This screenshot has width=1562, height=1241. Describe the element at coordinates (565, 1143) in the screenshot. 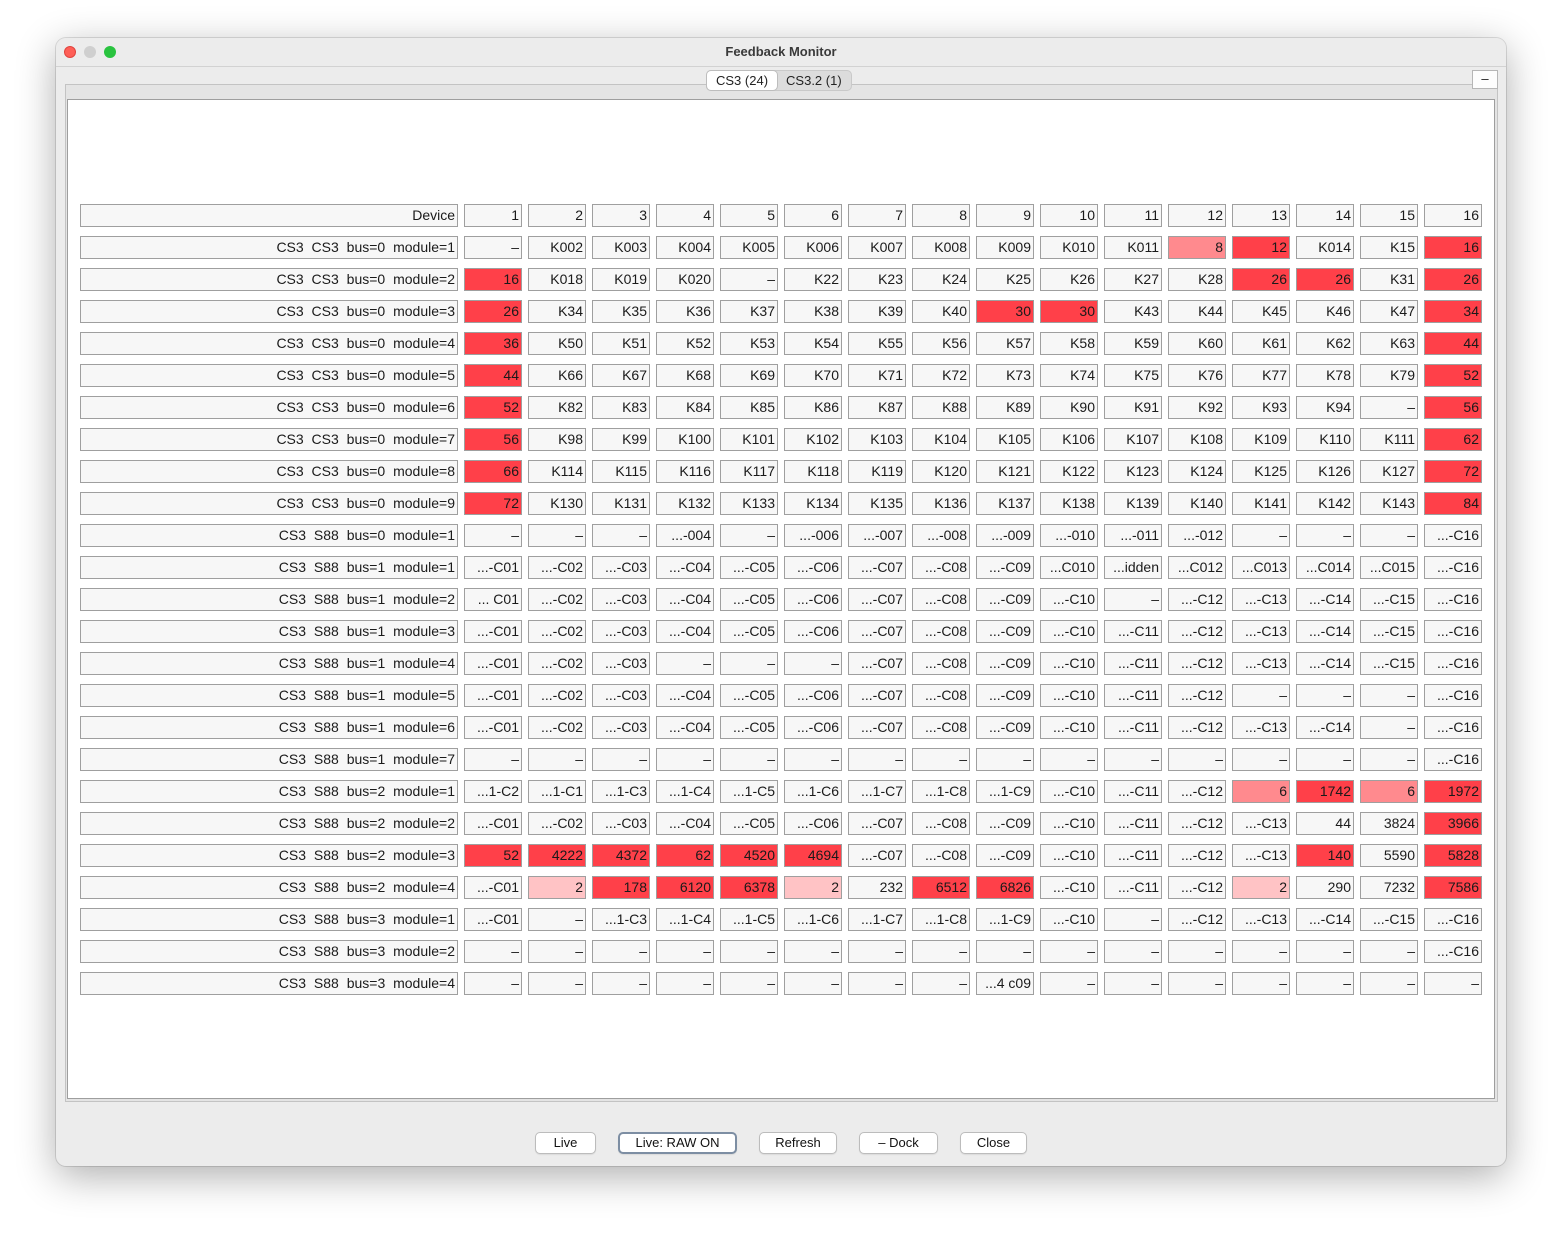

I see `live-button: Live` at that location.